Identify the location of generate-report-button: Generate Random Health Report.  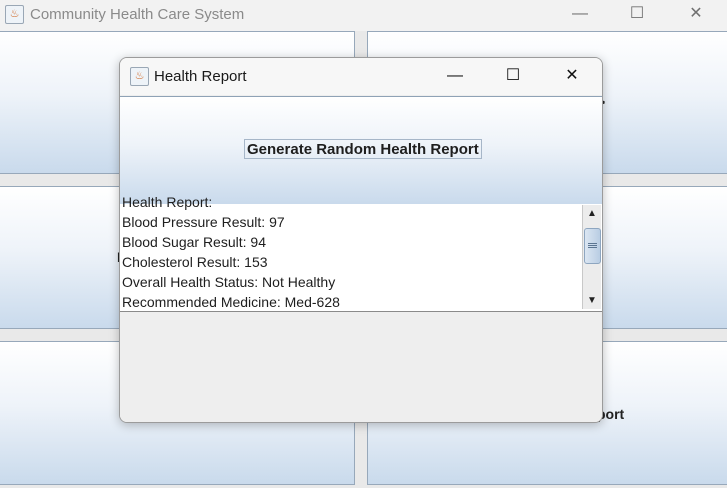
(363, 149).